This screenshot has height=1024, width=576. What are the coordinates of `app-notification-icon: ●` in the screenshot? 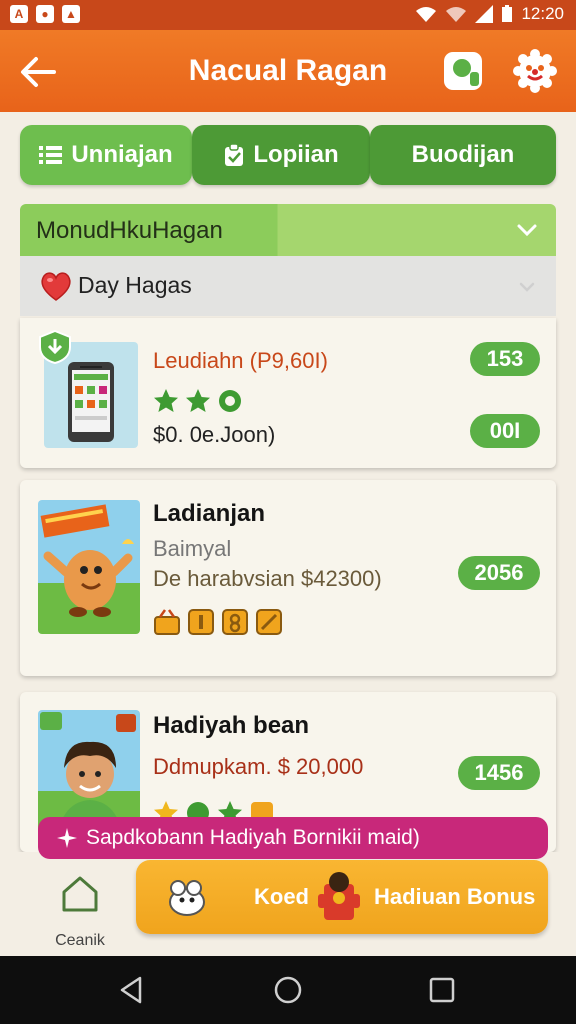 It's located at (45, 14).